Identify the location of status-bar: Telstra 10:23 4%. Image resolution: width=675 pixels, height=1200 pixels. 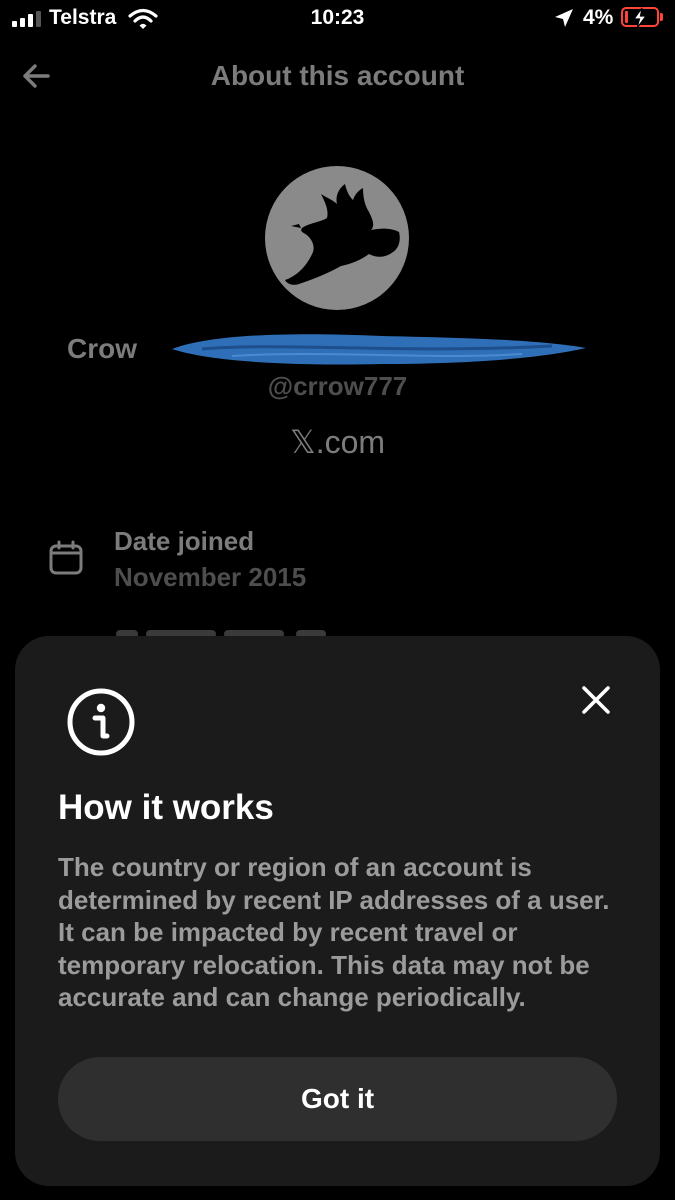
(337, 20).